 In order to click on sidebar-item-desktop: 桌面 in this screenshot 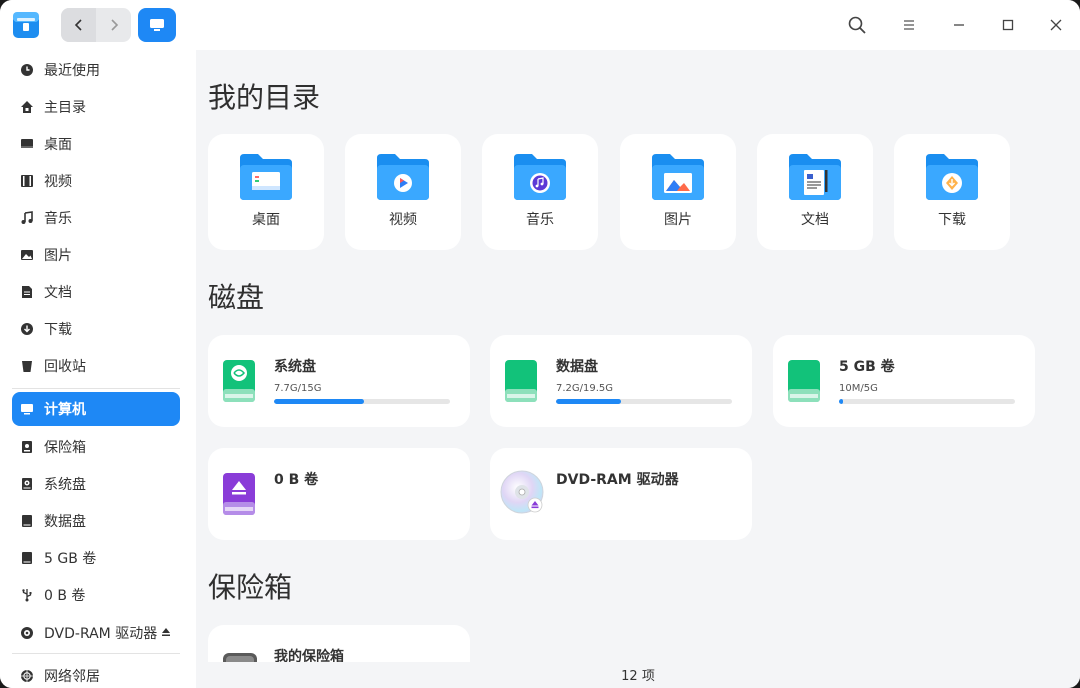, I will do `click(96, 144)`.